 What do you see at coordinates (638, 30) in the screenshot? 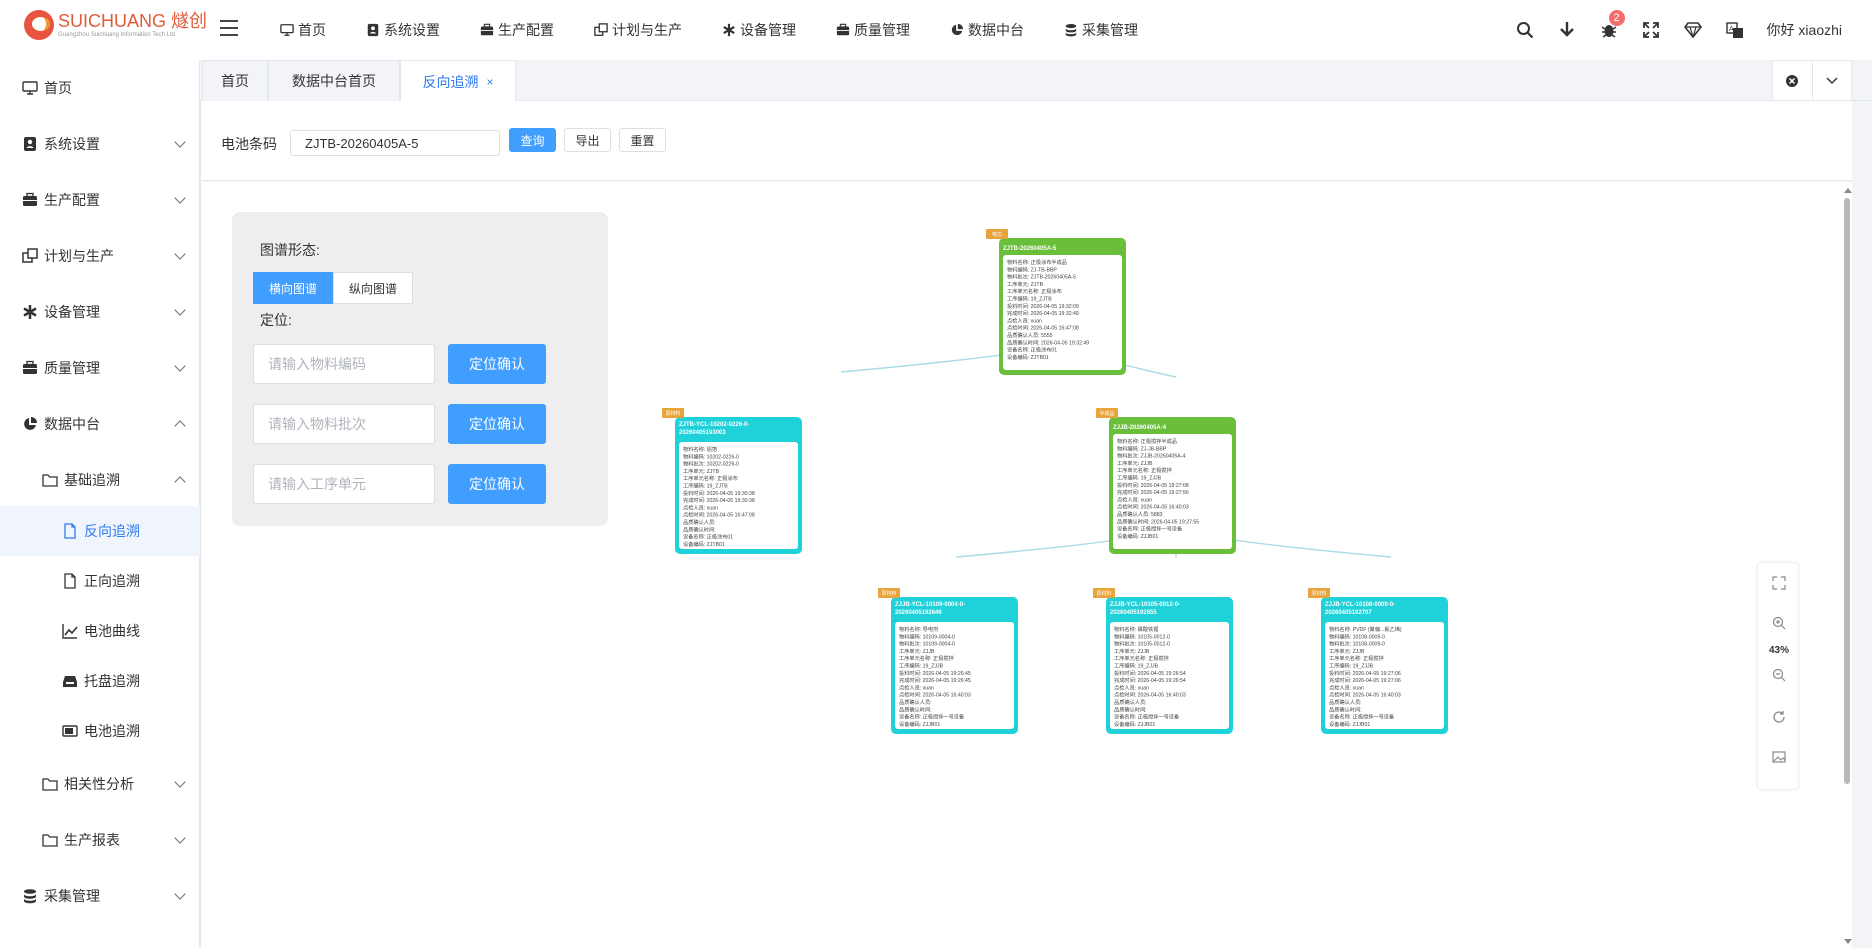
I see `topnav-planning: 计划与生产` at bounding box center [638, 30].